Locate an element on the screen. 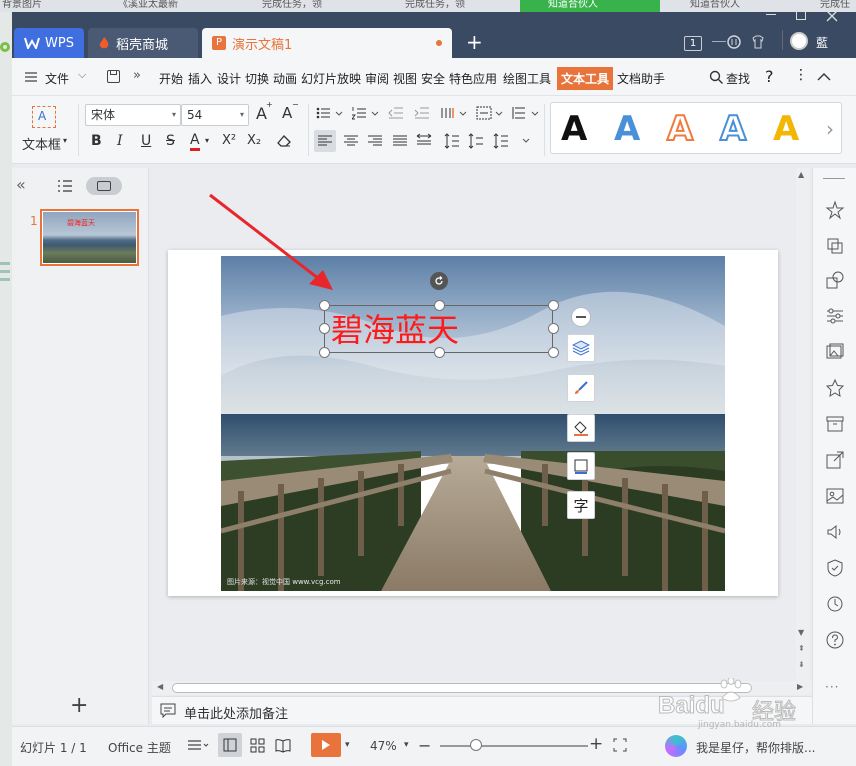 Image resolution: width=856 pixels, height=766 pixels. more-tabs-icon: » is located at coordinates (137, 75).